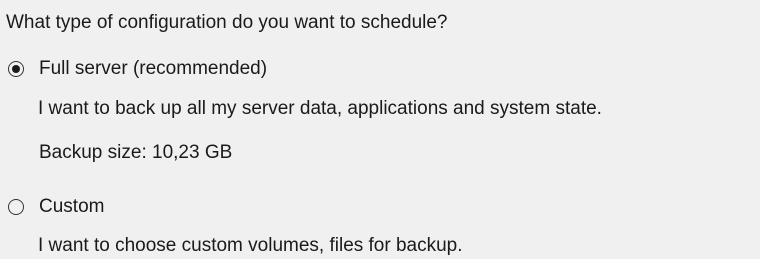 The image size is (760, 259). I want to click on custom-radio-button, so click(16, 207).